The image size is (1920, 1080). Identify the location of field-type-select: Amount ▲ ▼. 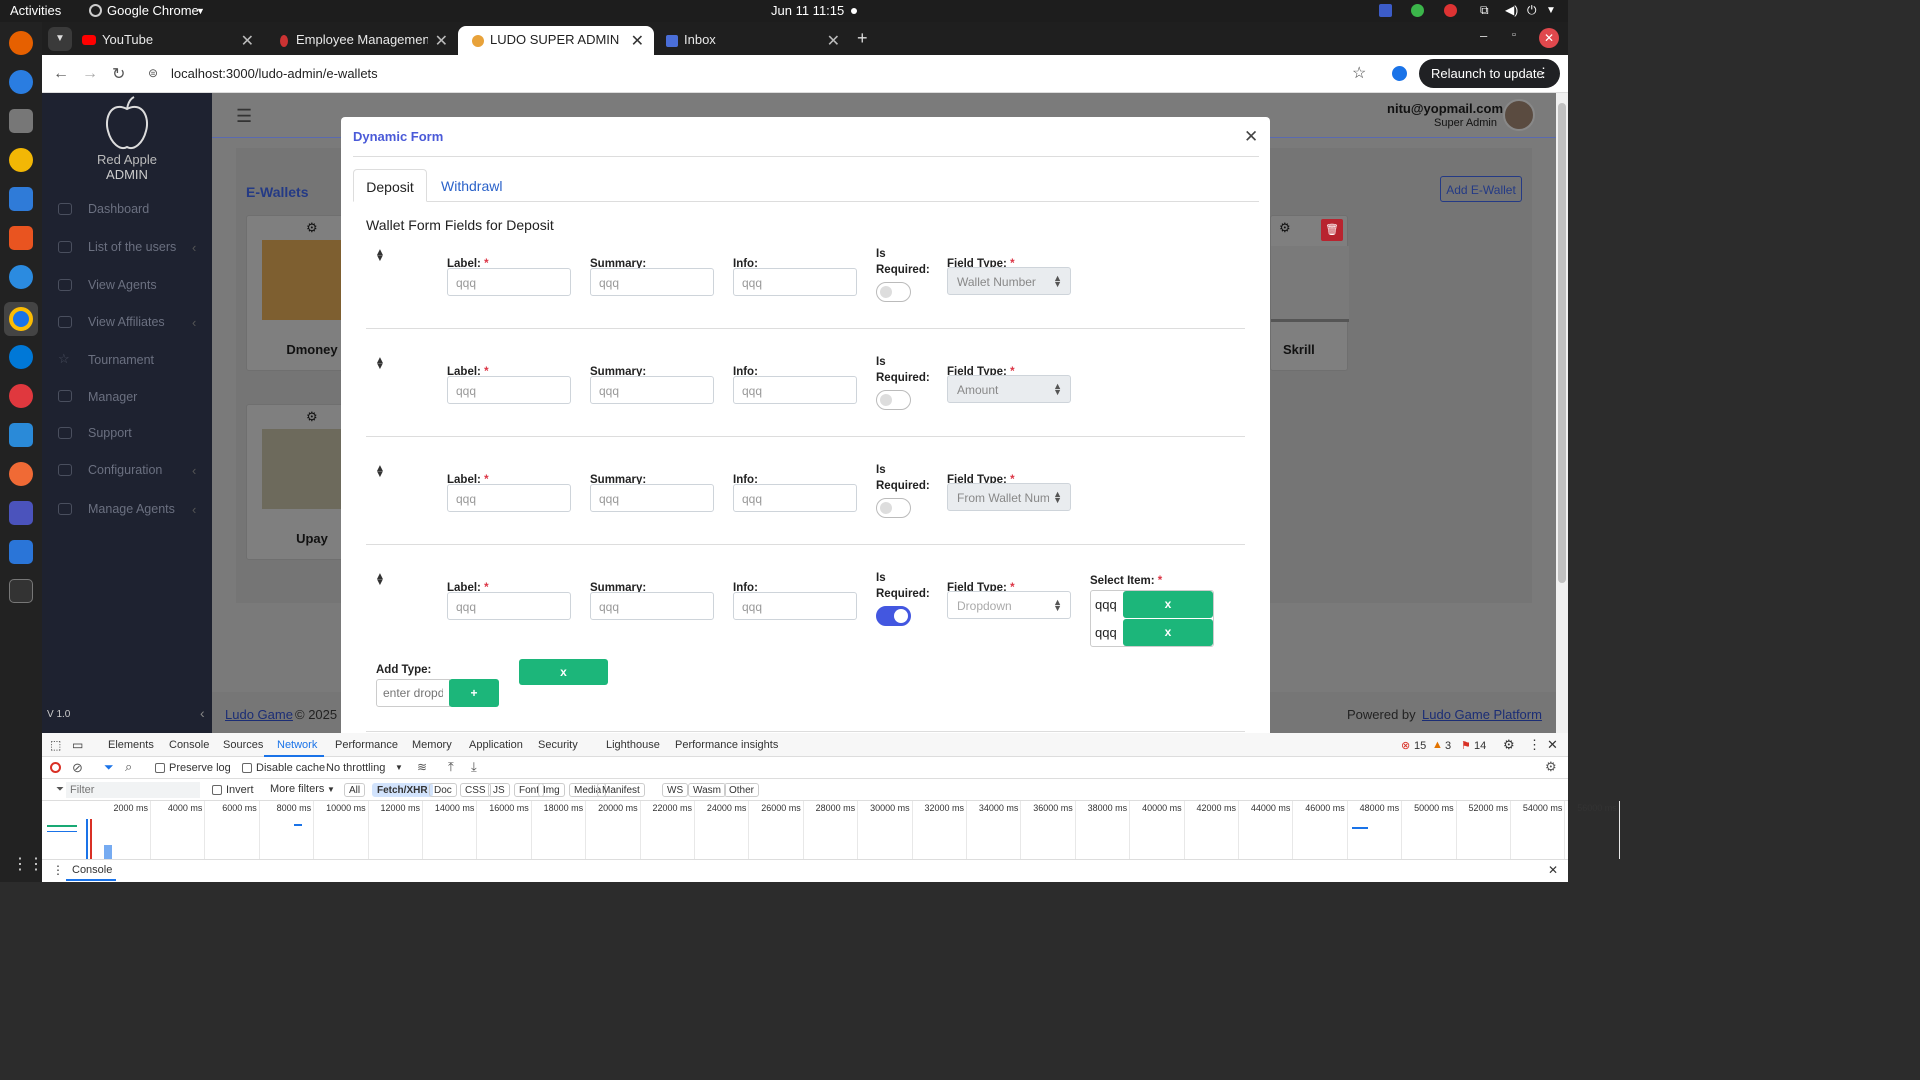
(1009, 389).